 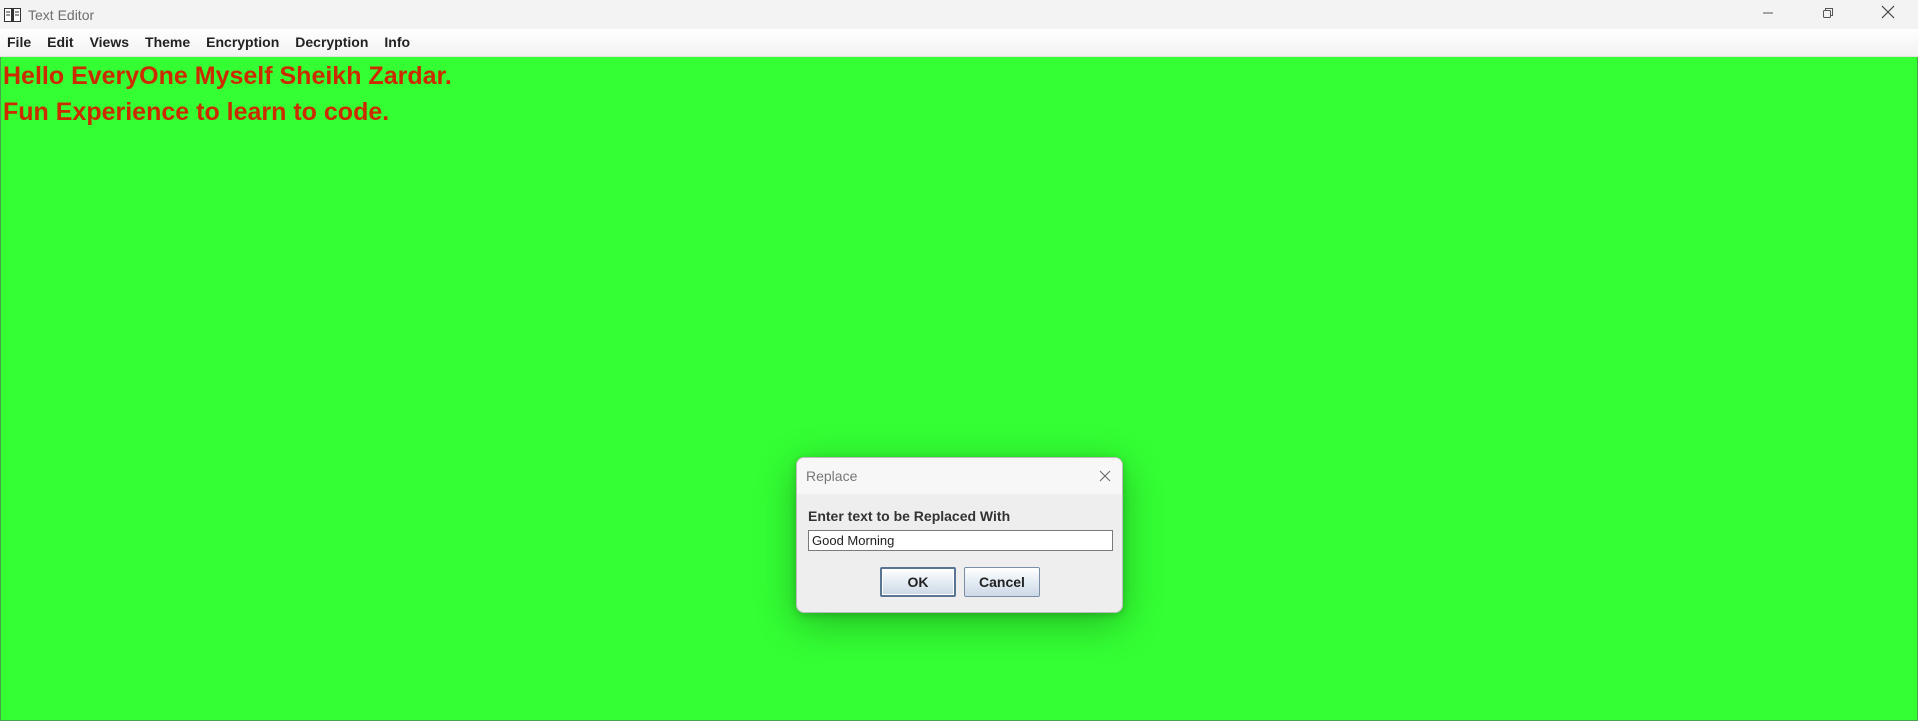 What do you see at coordinates (959, 476) in the screenshot?
I see `dialog-title-bar: Replace` at bounding box center [959, 476].